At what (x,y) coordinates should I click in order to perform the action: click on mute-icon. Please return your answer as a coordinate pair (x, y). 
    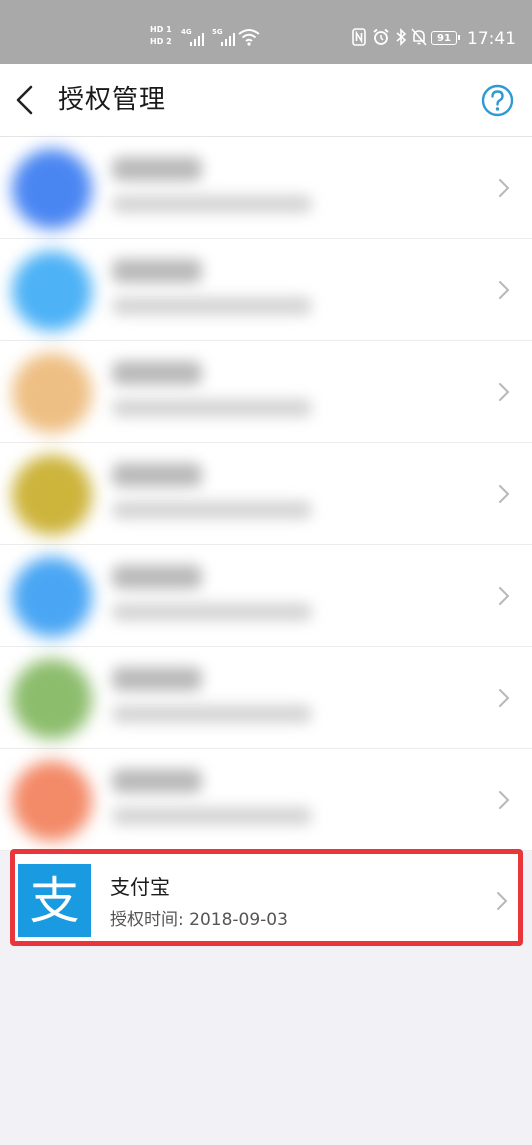
    Looking at the image, I should click on (419, 37).